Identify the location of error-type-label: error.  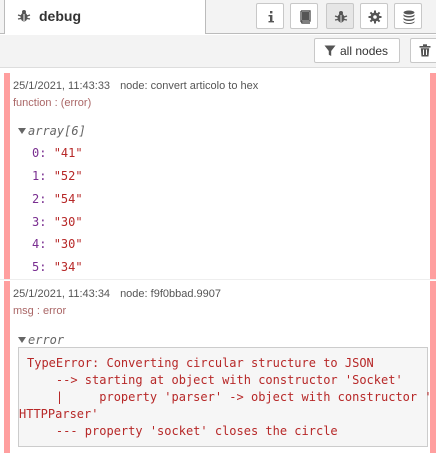
(46, 340).